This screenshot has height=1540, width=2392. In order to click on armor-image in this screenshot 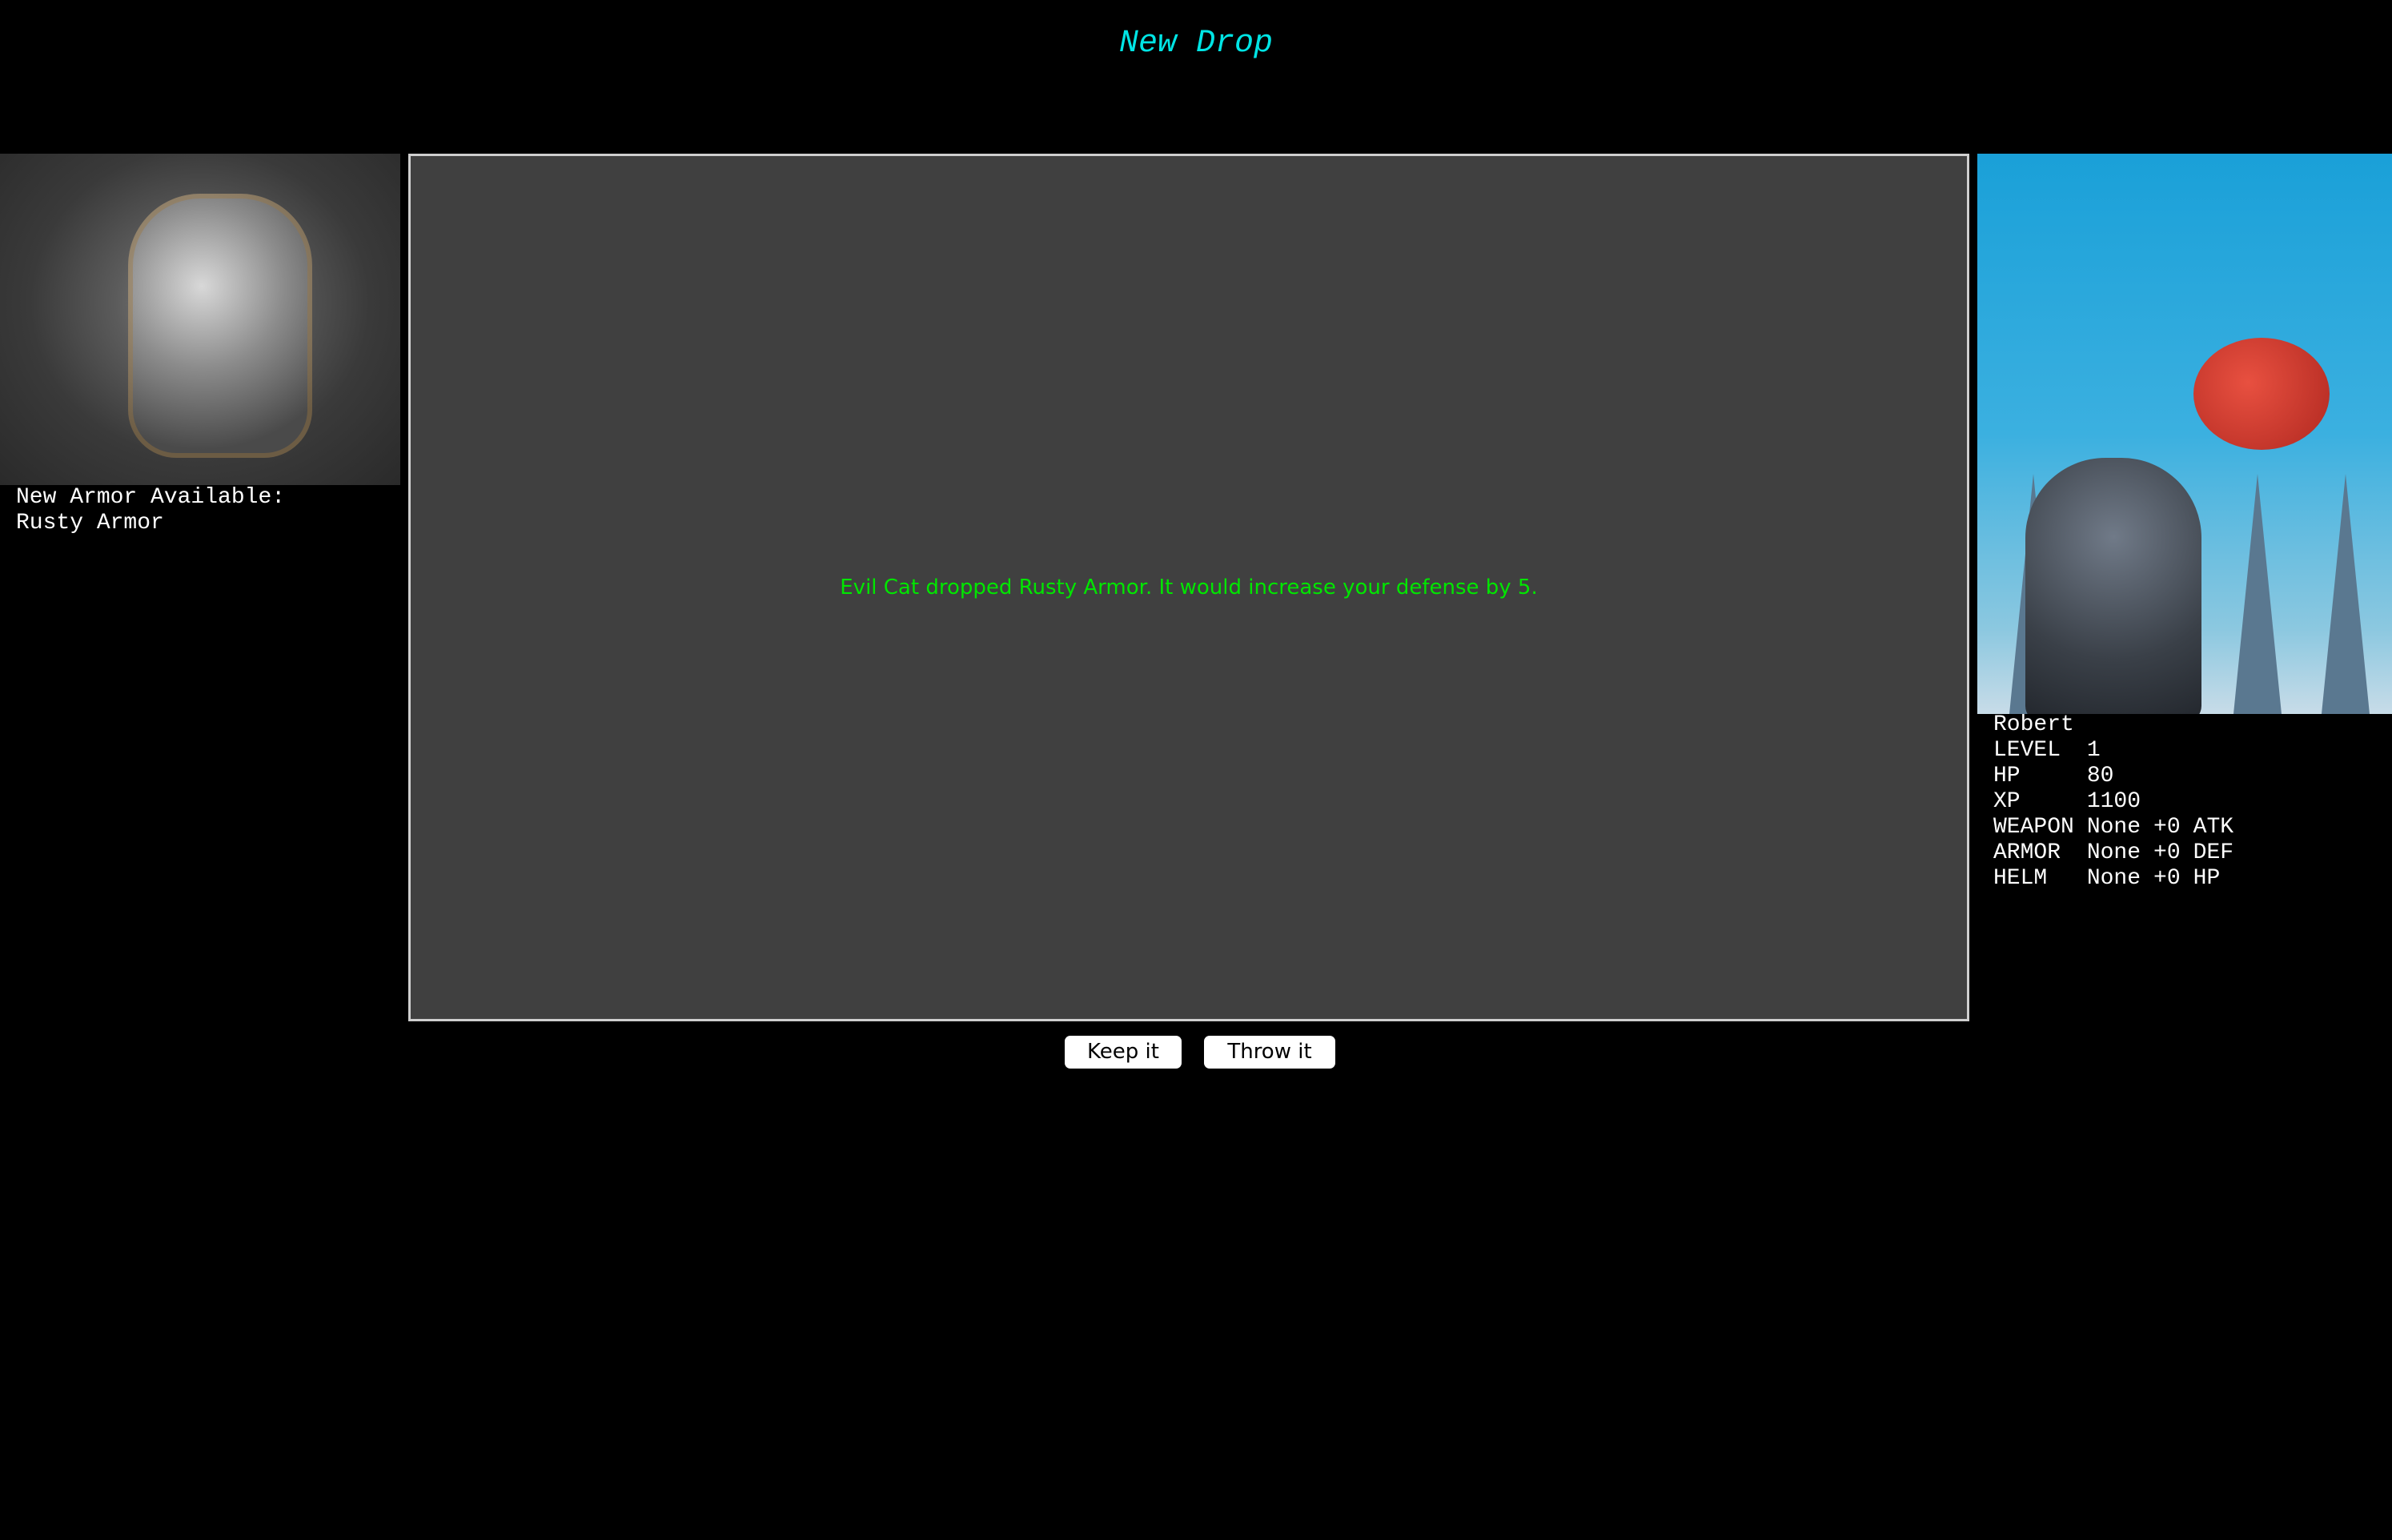, I will do `click(200, 320)`.